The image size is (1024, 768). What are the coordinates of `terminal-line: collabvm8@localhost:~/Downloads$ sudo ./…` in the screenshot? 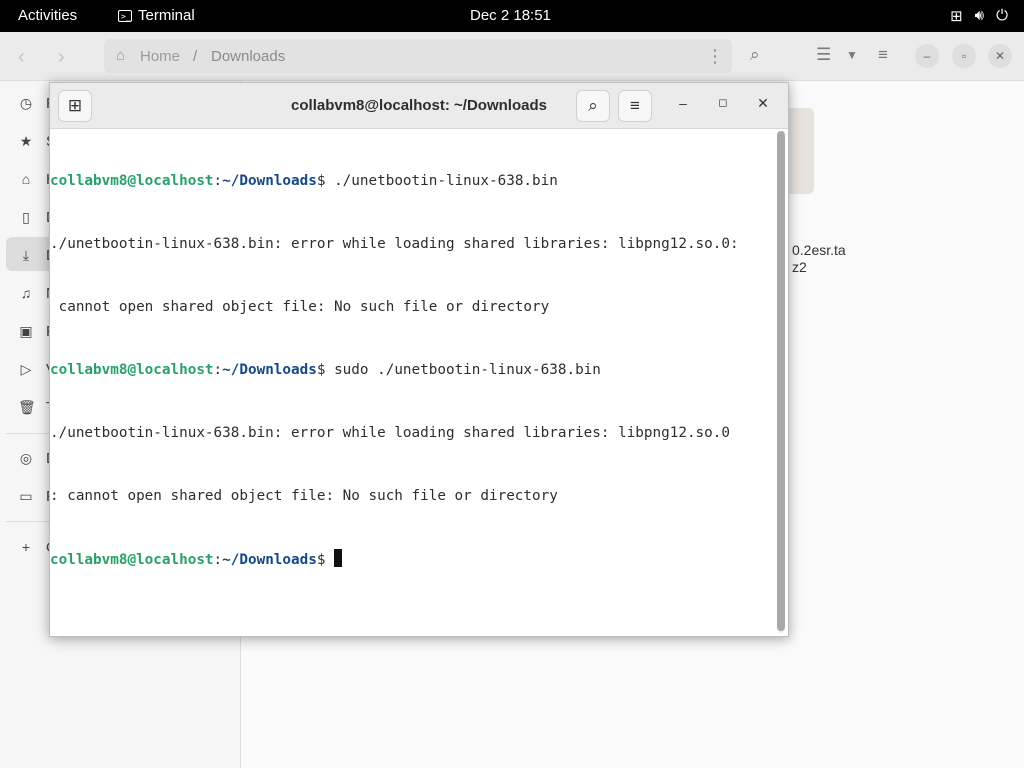 It's located at (325, 370).